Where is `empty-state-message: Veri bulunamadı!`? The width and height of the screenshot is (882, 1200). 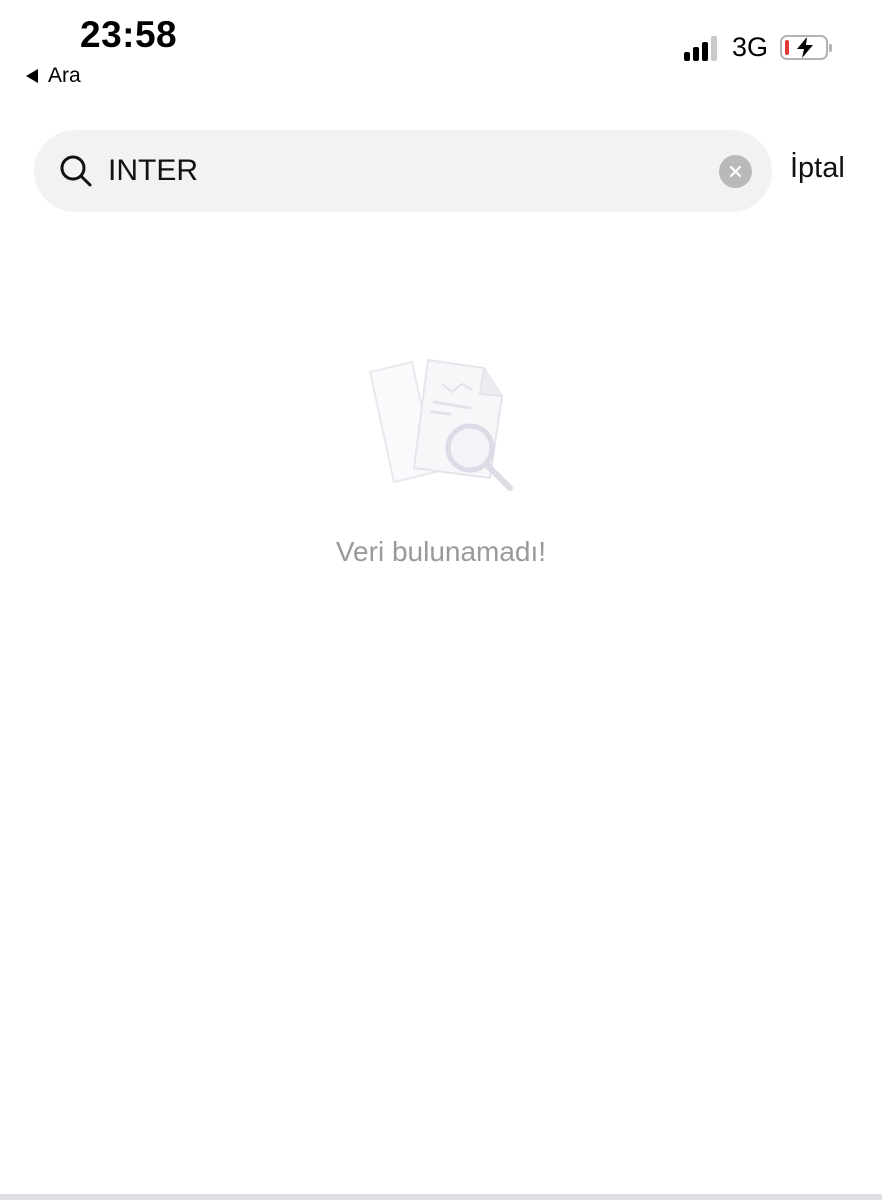
empty-state-message: Veri bulunamadı! is located at coordinates (441, 551).